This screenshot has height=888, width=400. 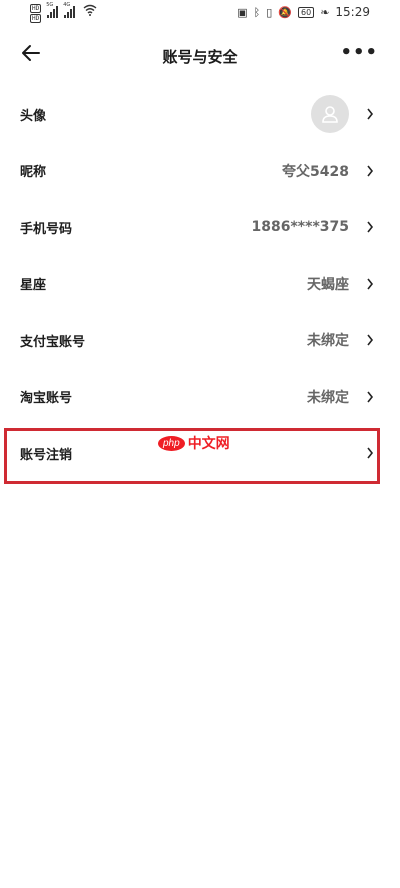 What do you see at coordinates (33, 116) in the screenshot?
I see `row-label: 头像` at bounding box center [33, 116].